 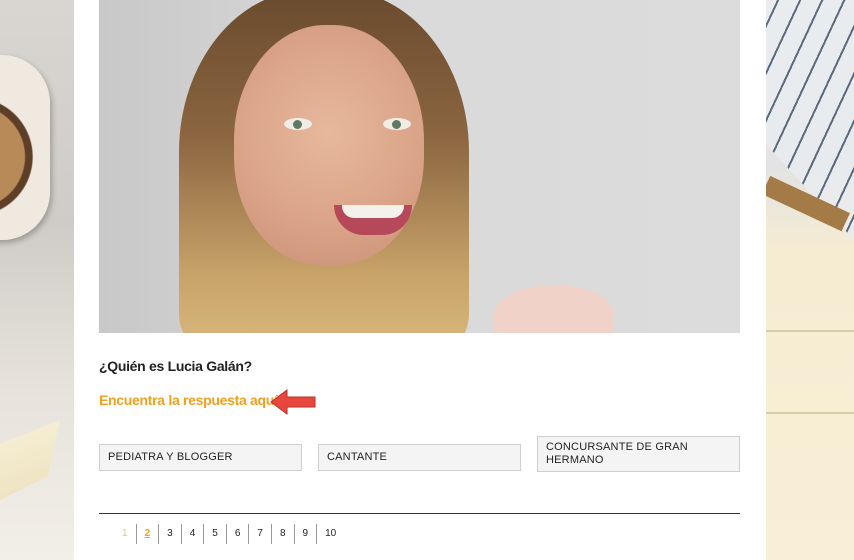 I want to click on page-link: 7, so click(x=259, y=534).